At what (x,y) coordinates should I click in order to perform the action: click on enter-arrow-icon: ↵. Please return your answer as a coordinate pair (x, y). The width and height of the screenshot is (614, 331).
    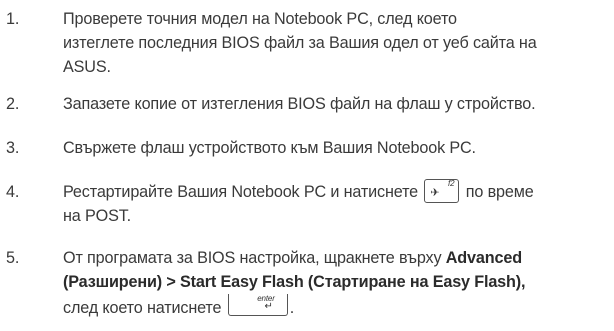
    Looking at the image, I should click on (268, 306).